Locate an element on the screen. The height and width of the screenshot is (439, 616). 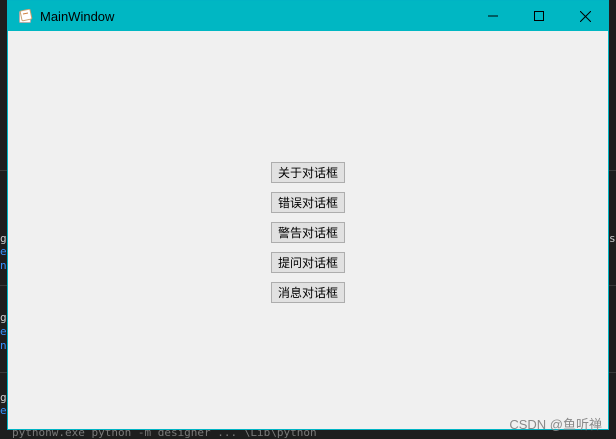
maximize-icon is located at coordinates (539, 16).